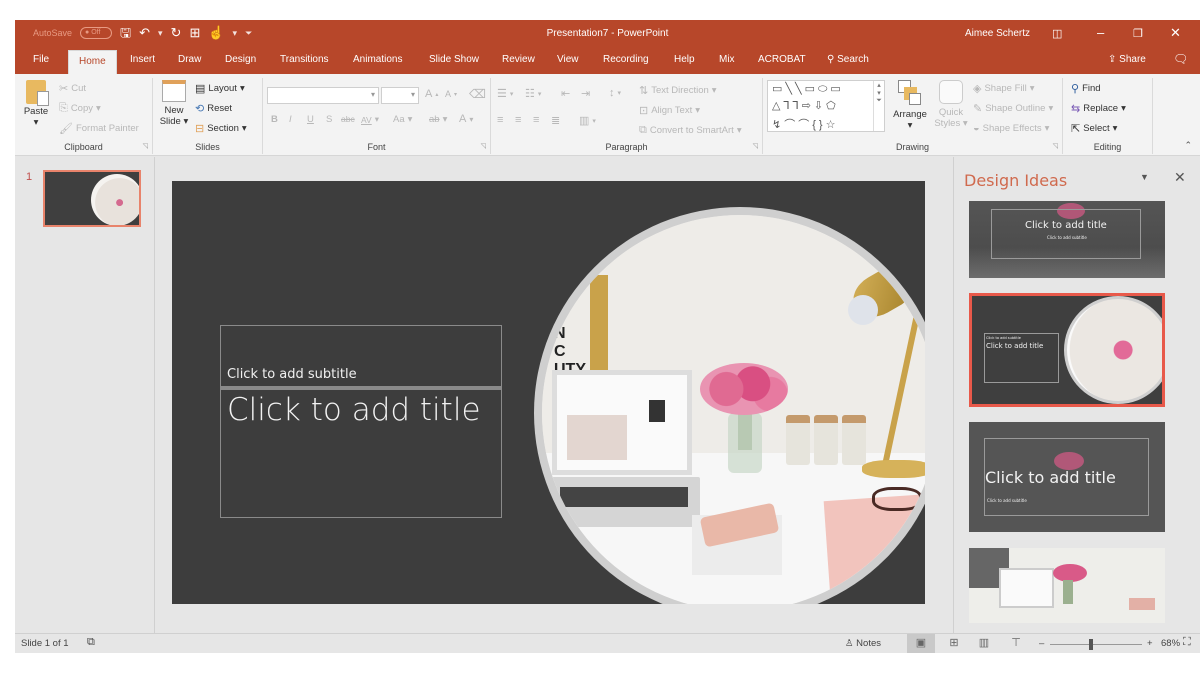  Describe the element at coordinates (951, 104) in the screenshot. I see `quick-styles-button: Quick Styles ▾` at that location.